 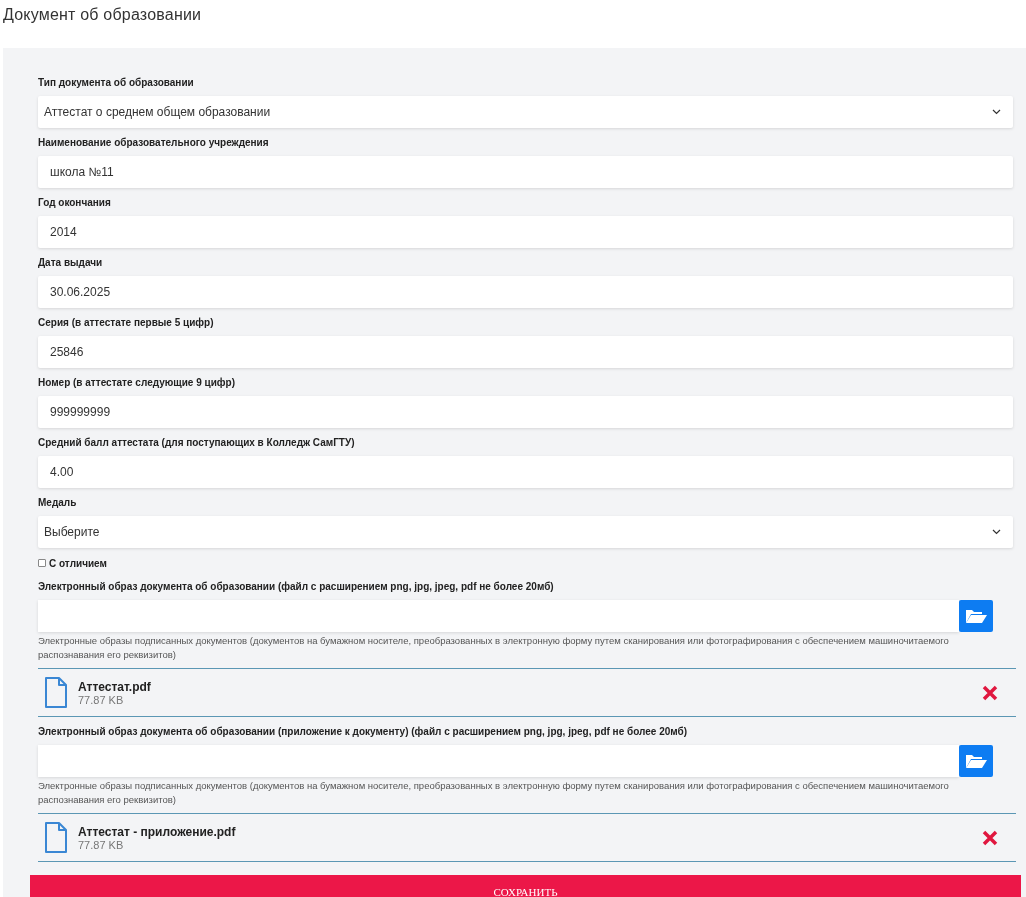 What do you see at coordinates (137, 383) in the screenshot?
I see `field-label: Номер (в аттестате следующие 9 цифр)` at bounding box center [137, 383].